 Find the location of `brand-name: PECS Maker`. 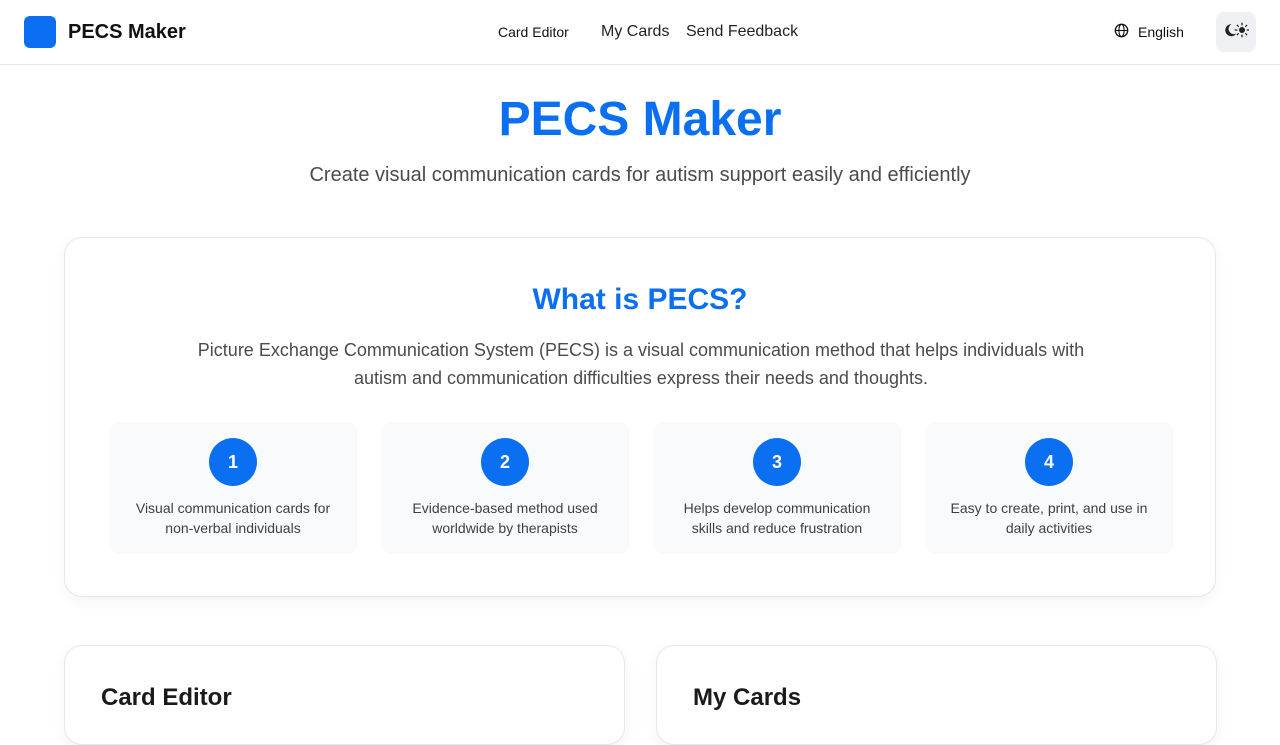

brand-name: PECS Maker is located at coordinates (127, 32).